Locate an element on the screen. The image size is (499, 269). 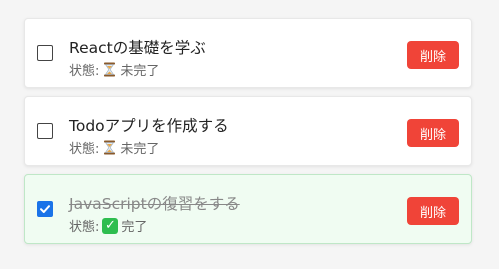
todo-title: JavaScriptの復習をする is located at coordinates (154, 204).